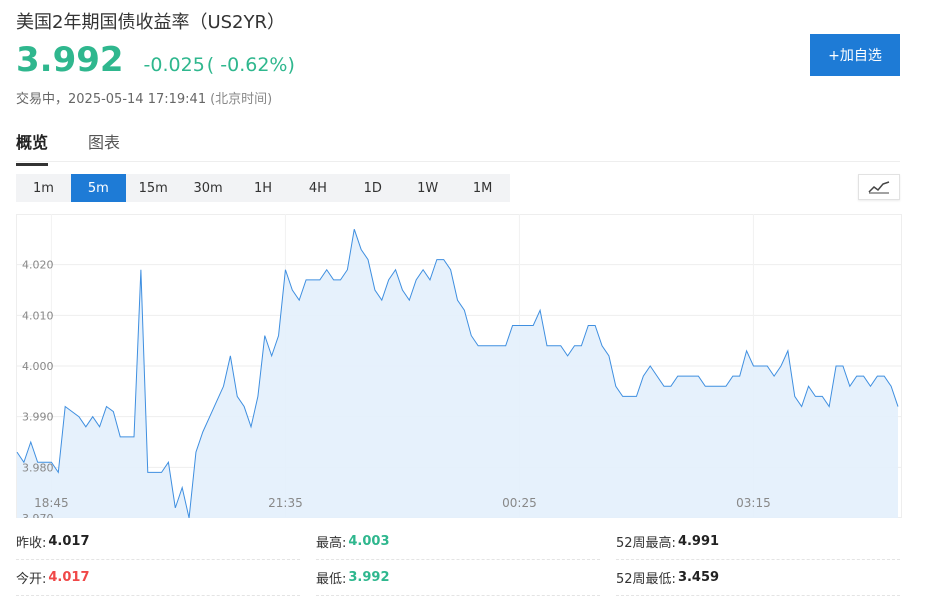  I want to click on x-tick-label: 21:35, so click(285, 503).